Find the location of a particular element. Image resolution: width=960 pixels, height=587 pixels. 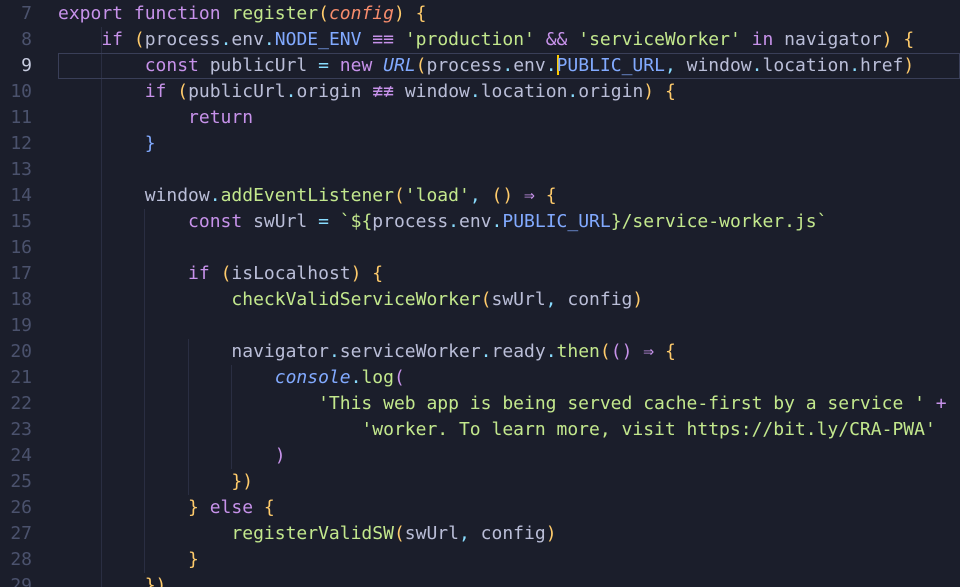

code-line: 7 export function register(config) { is located at coordinates (480, 14).